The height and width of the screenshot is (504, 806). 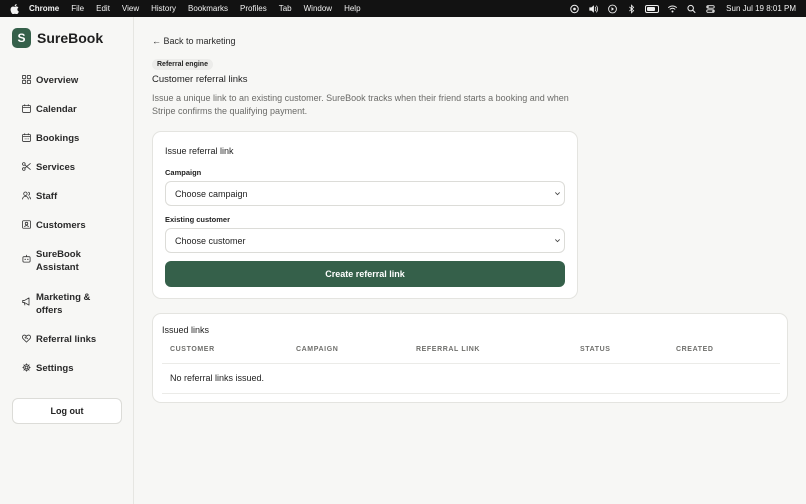 I want to click on menu-history: History, so click(x=163, y=8).